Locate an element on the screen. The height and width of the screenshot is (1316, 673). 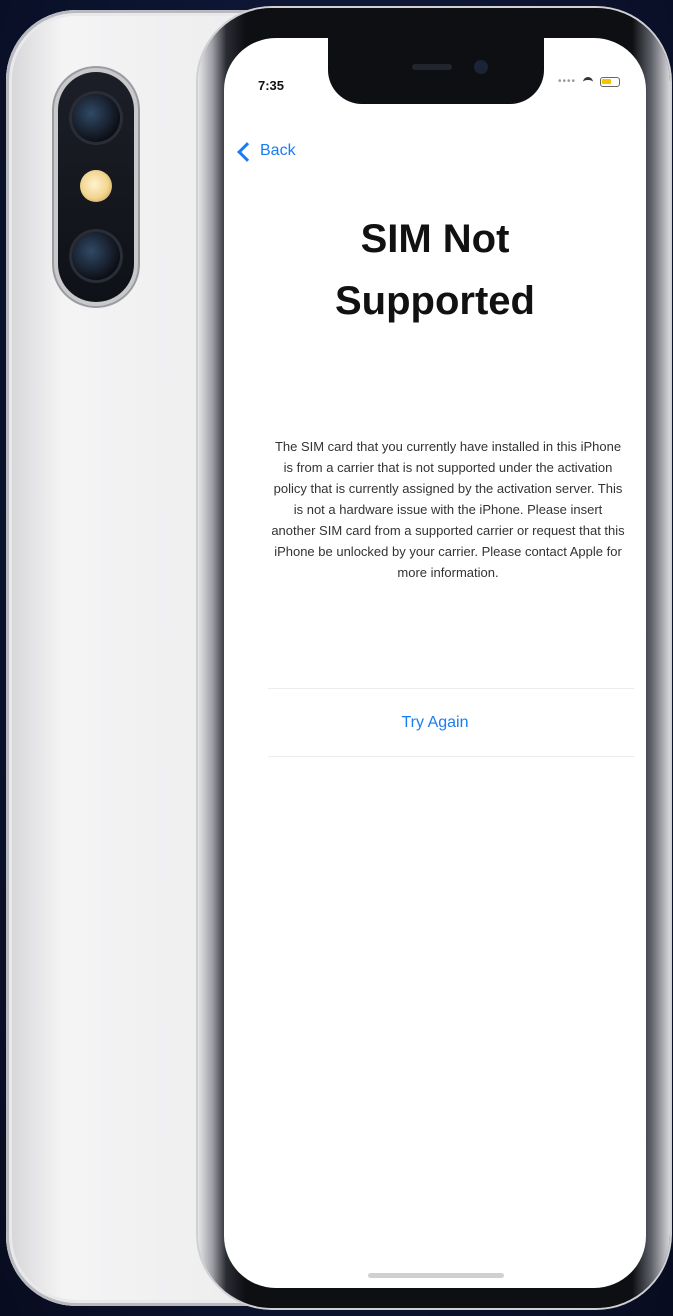
flash-icon is located at coordinates (96, 186).